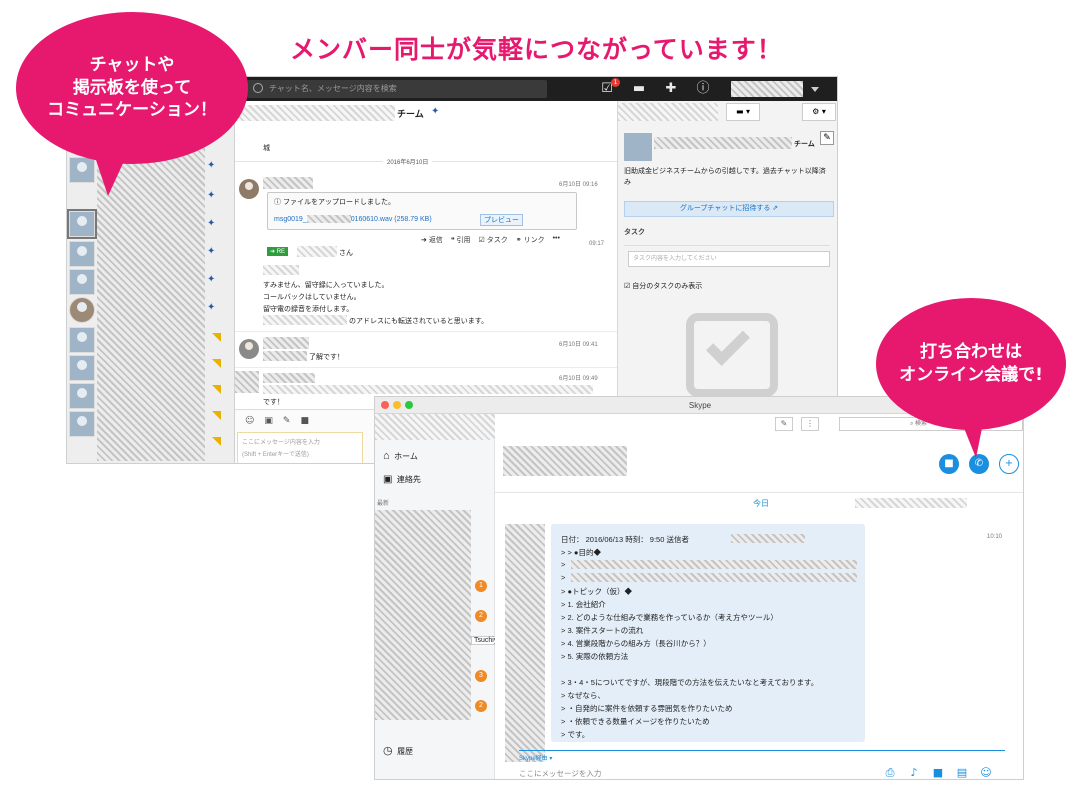  I want to click on message-line: > ・自発的に案件を依頼する雰囲気を作りたいため, so click(647, 708).